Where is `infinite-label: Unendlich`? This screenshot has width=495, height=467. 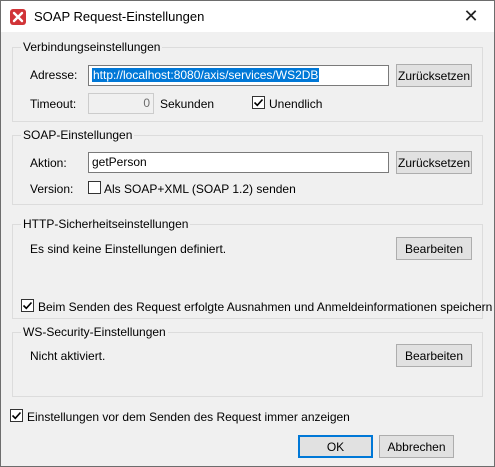
infinite-label: Unendlich is located at coordinates (296, 104).